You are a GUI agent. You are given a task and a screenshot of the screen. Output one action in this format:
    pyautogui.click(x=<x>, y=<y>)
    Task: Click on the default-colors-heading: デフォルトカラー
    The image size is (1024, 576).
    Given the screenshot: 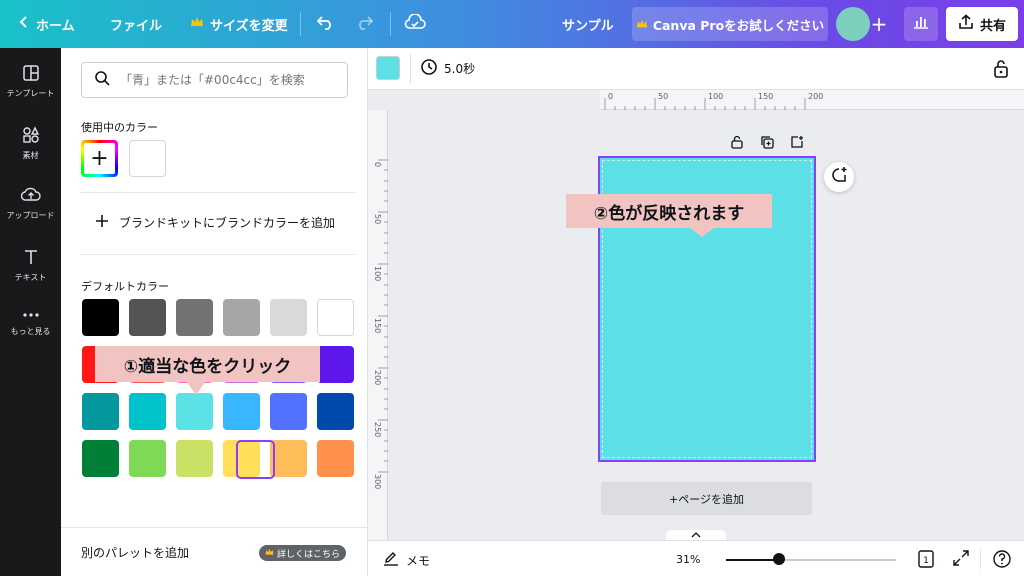 What is the action you would take?
    pyautogui.click(x=125, y=286)
    